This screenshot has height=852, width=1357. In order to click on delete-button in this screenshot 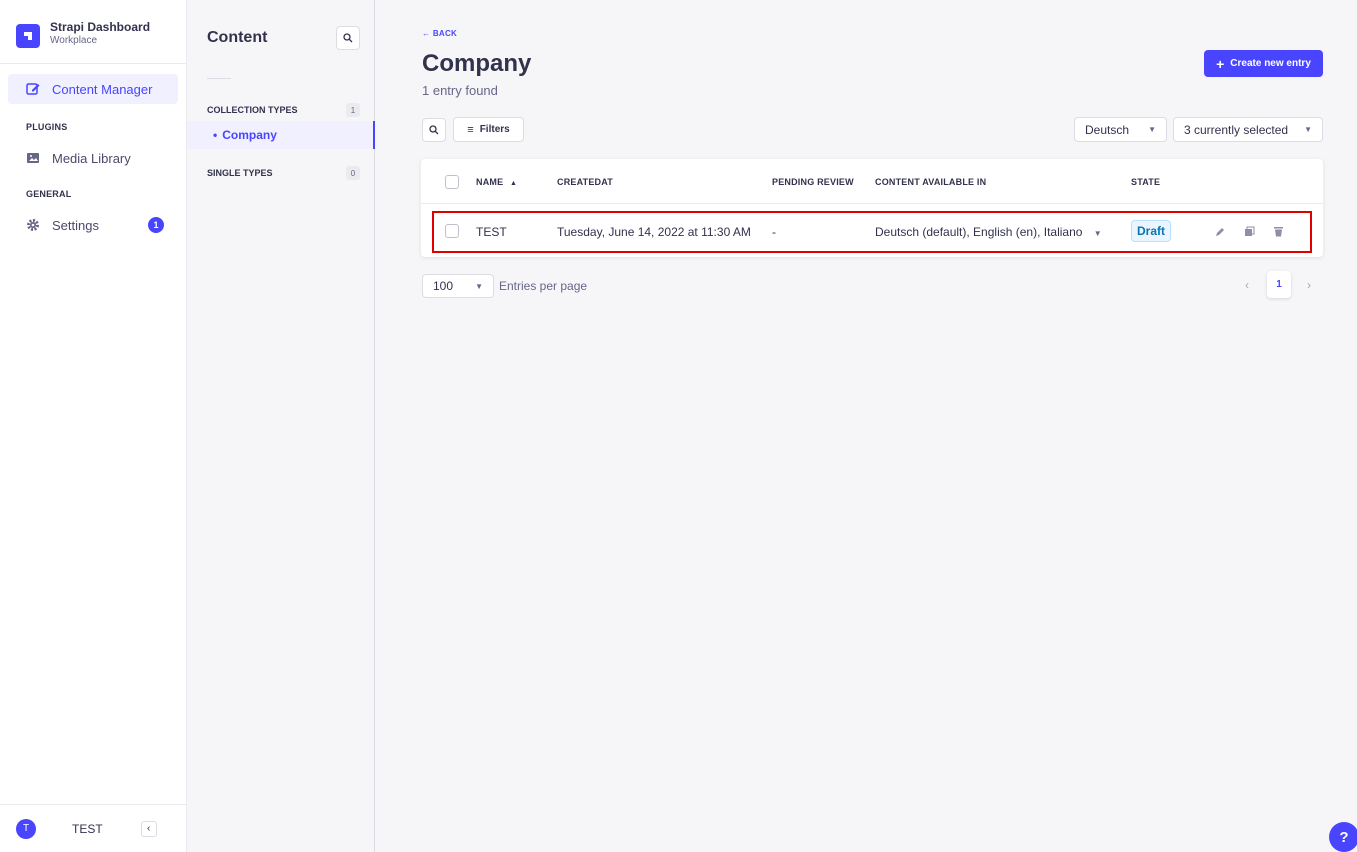, I will do `click(1278, 231)`.